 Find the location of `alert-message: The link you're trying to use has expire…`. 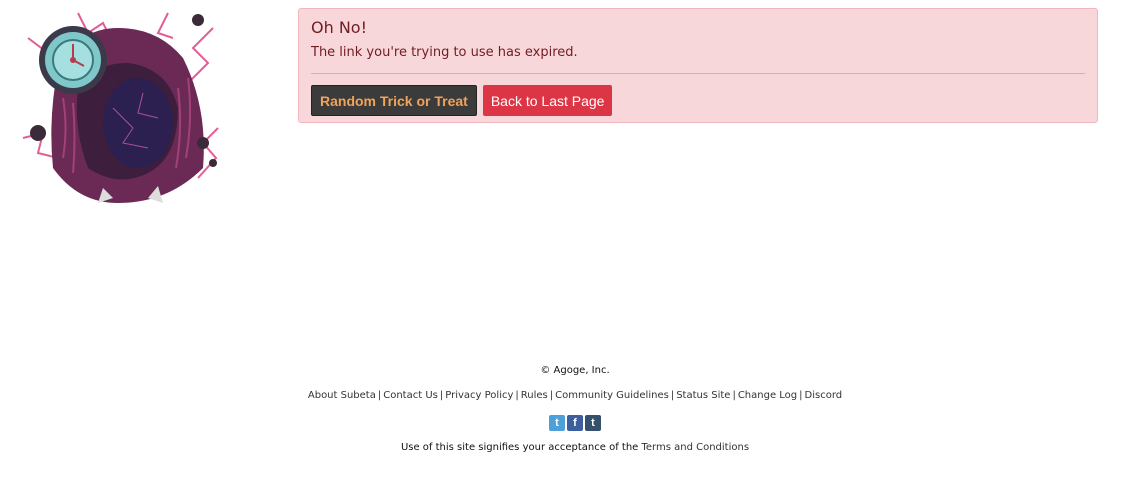

alert-message: The link you're trying to use has expire… is located at coordinates (444, 52).